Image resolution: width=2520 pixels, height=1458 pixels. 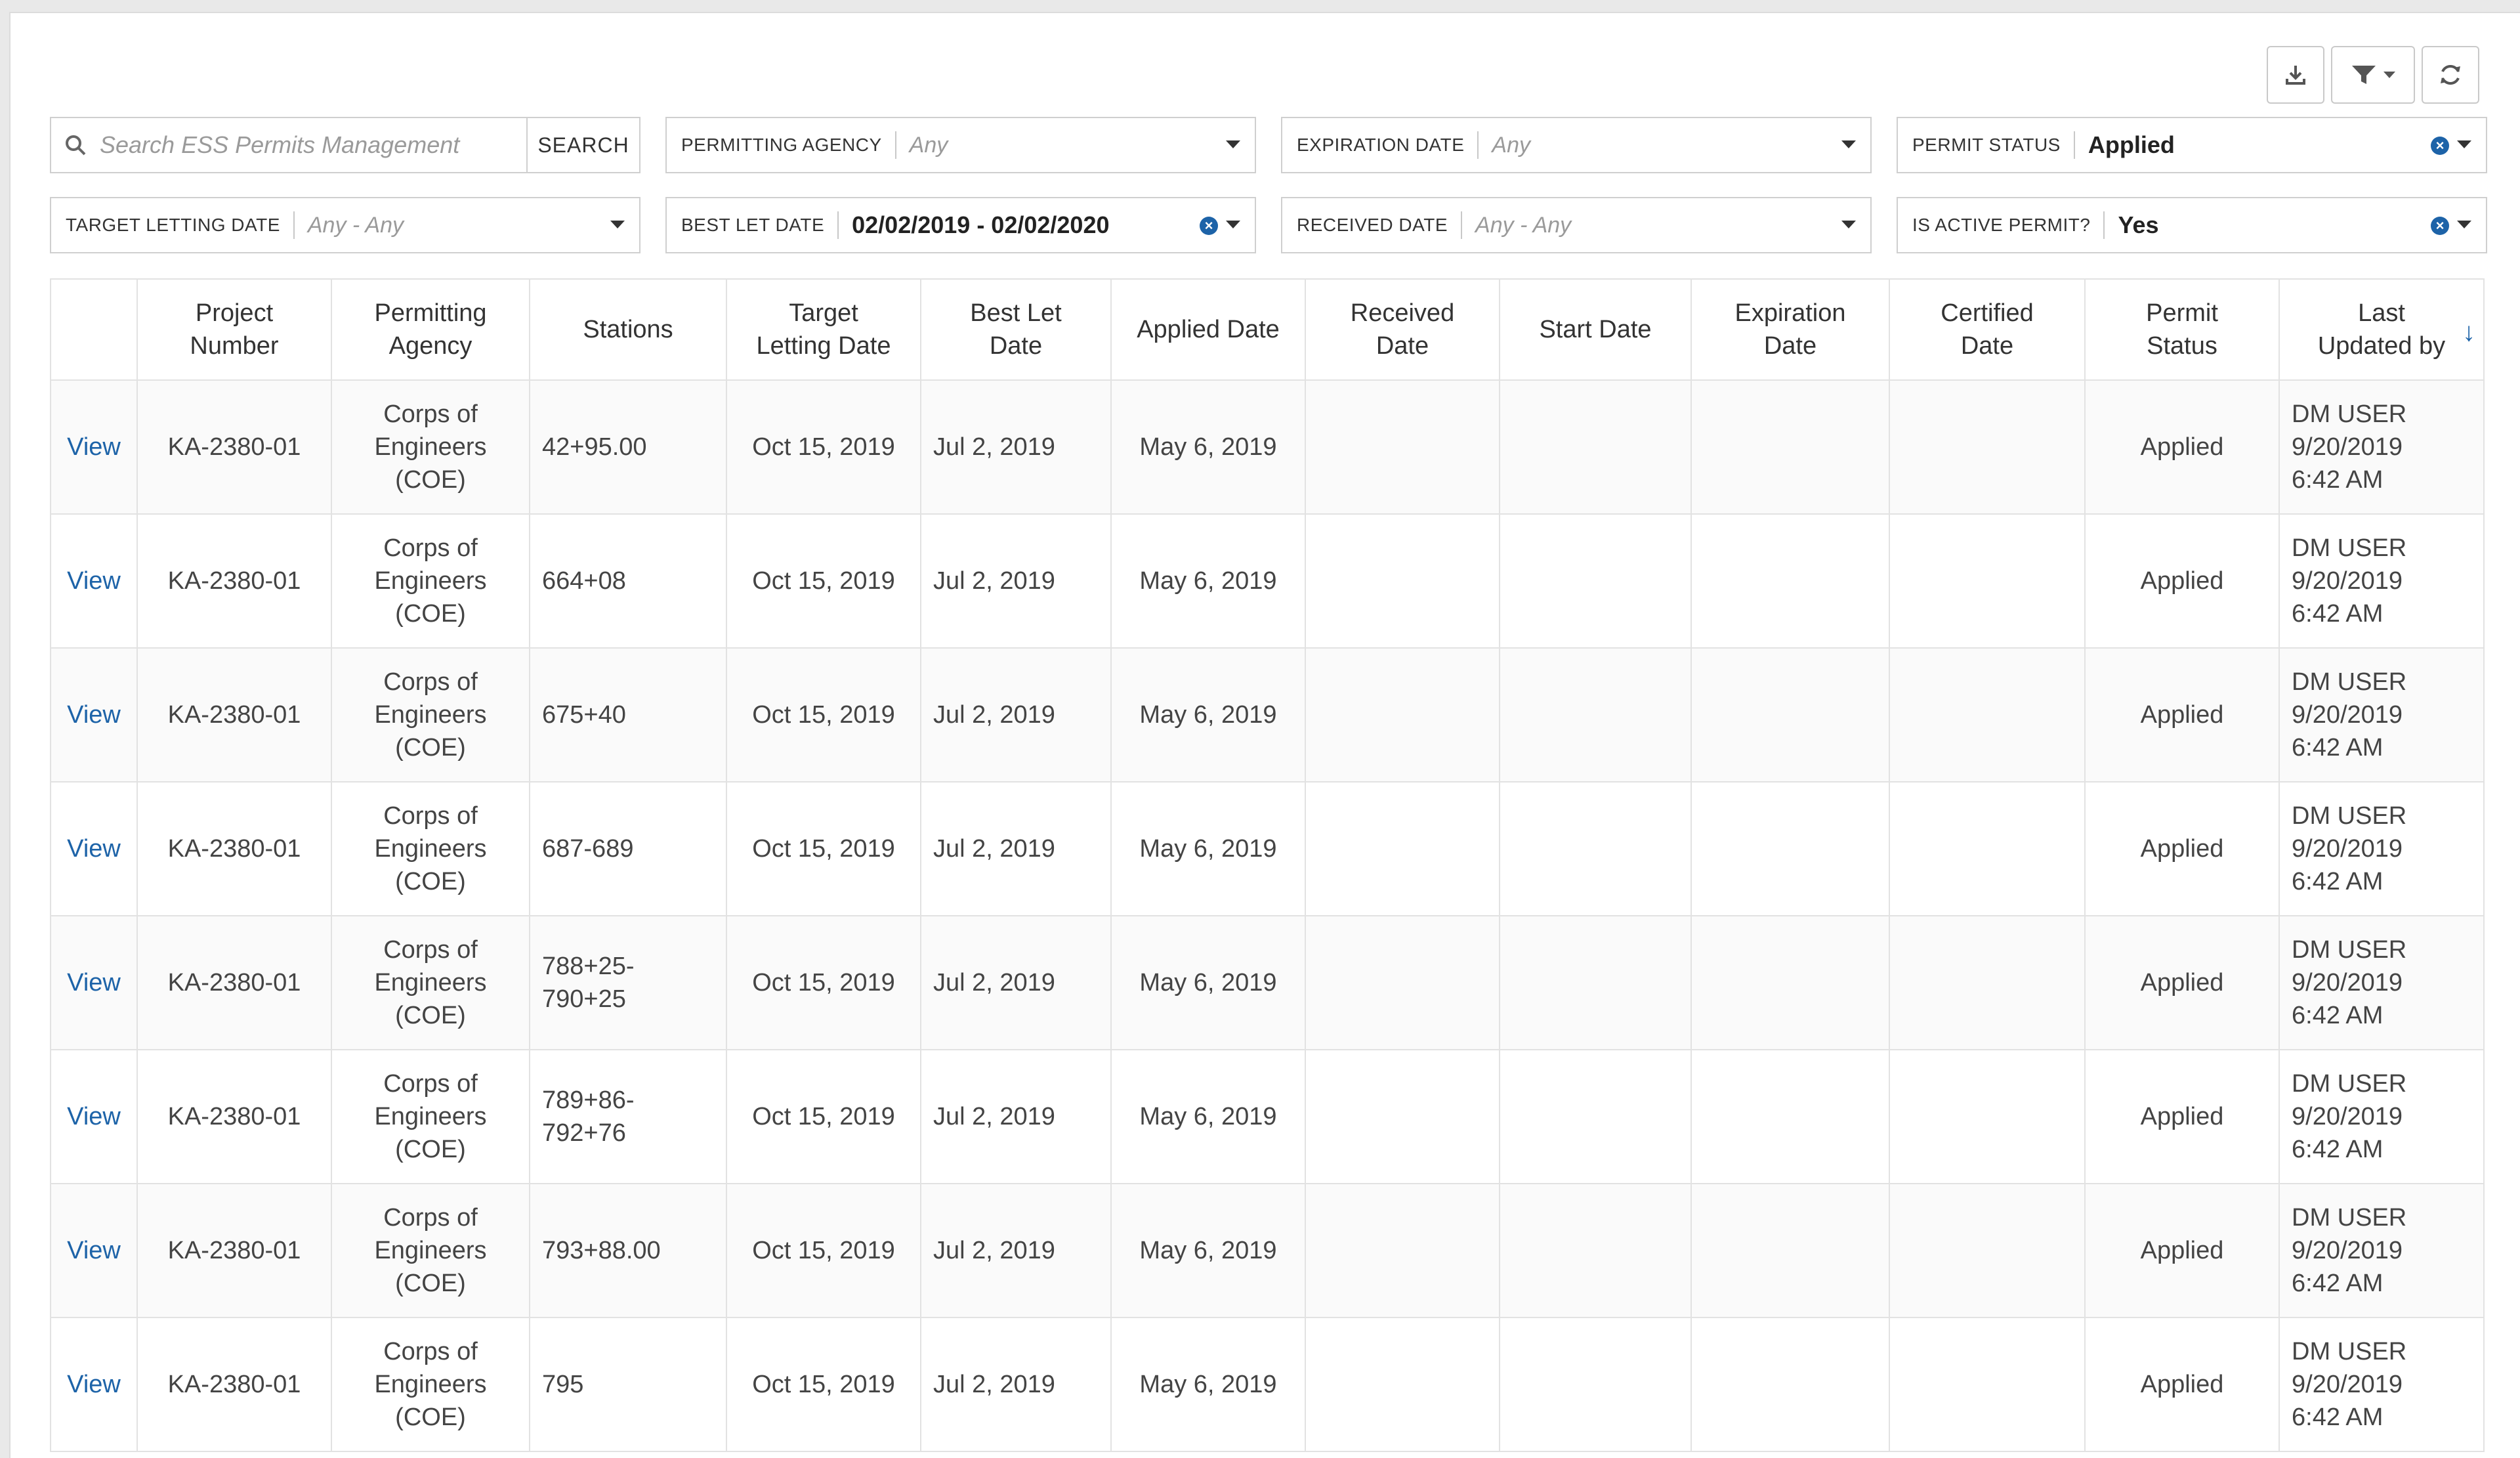 What do you see at coordinates (2104, 225) in the screenshot?
I see `filter-separator` at bounding box center [2104, 225].